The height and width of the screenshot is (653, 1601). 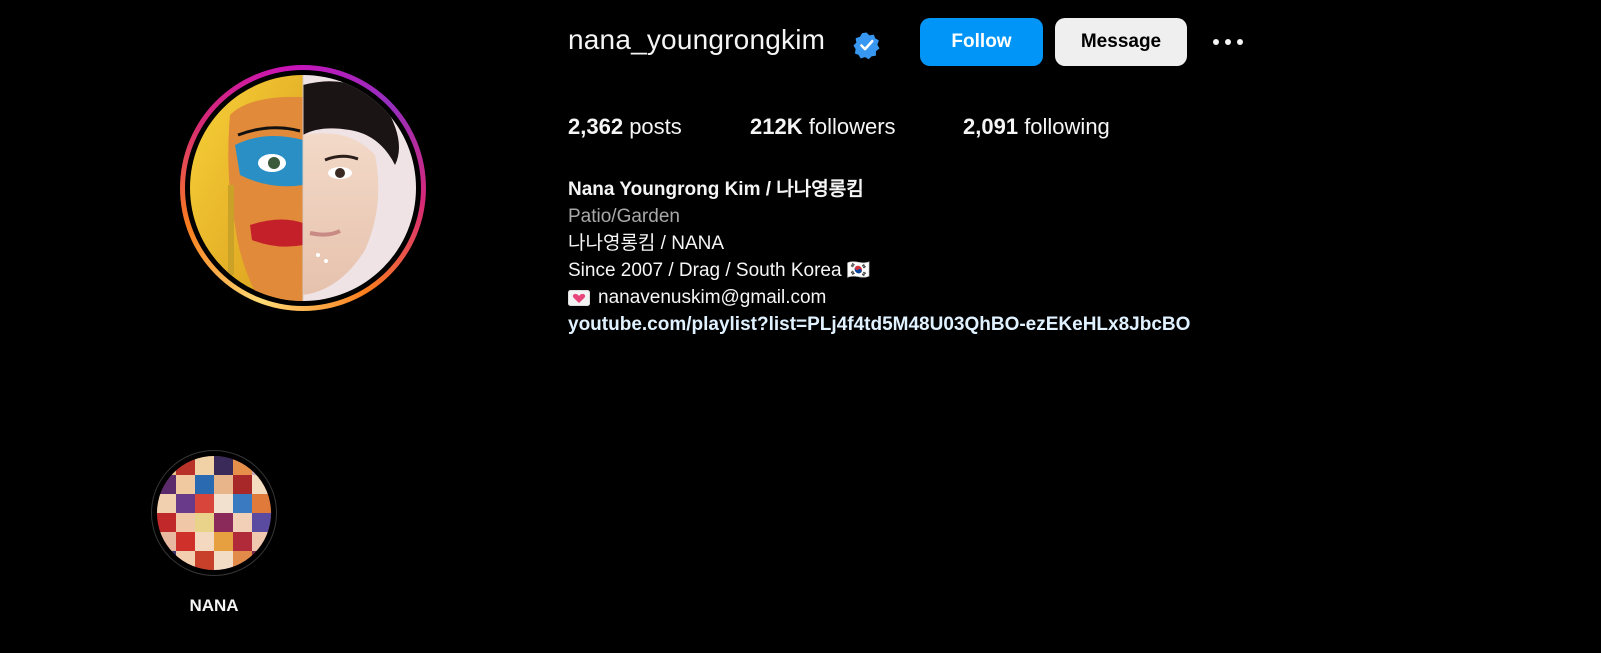 What do you see at coordinates (579, 297) in the screenshot?
I see `heart-letter-icon` at bounding box center [579, 297].